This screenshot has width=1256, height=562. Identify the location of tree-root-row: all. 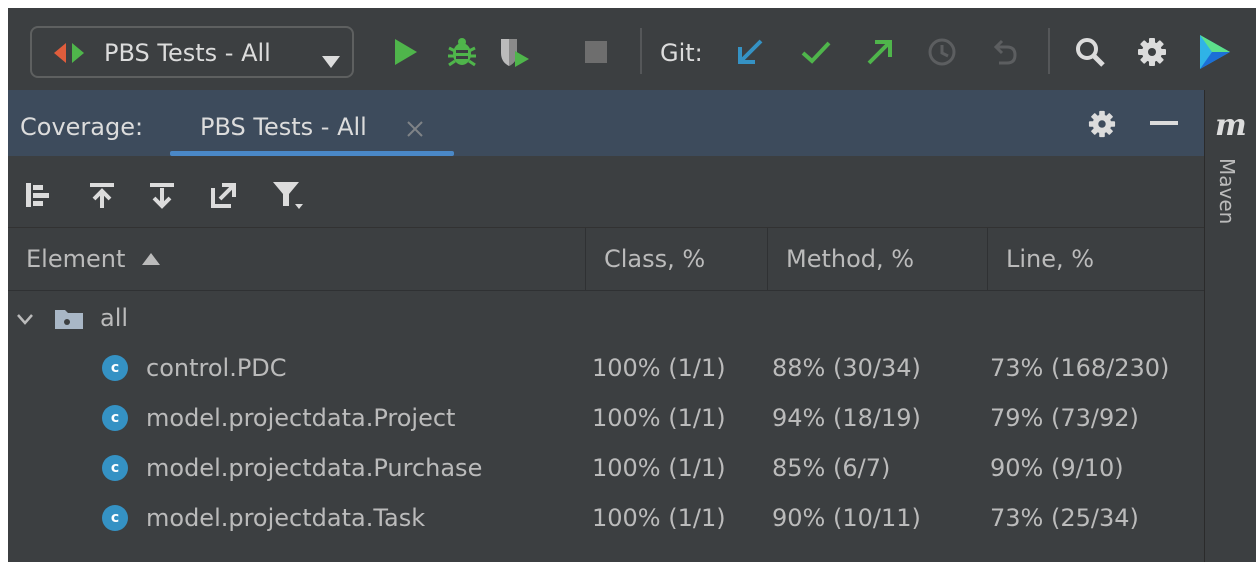
(606, 318).